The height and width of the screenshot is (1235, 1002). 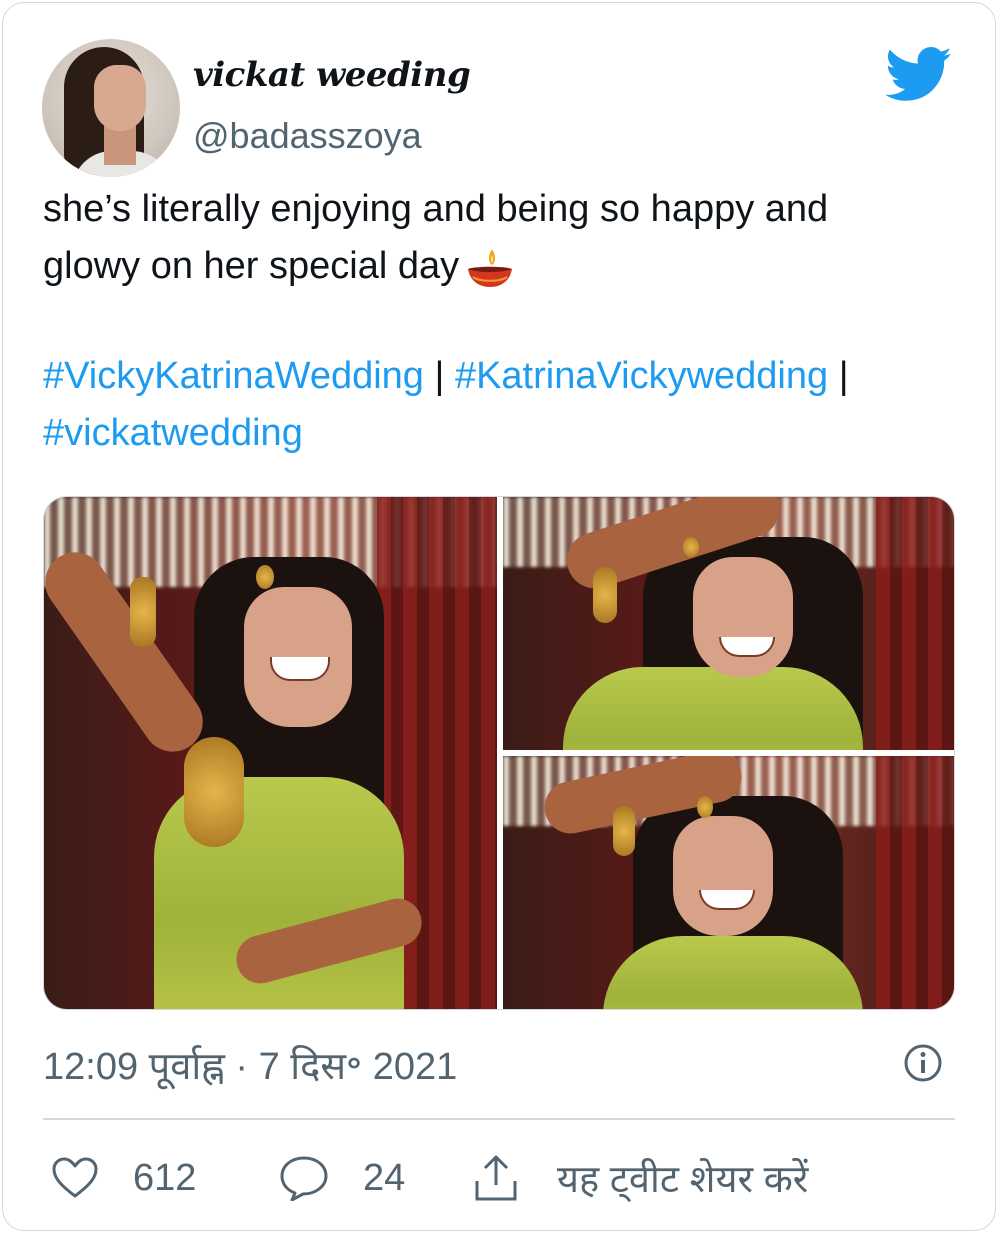 What do you see at coordinates (332, 75) in the screenshot?
I see `author-name: vickat weeding` at bounding box center [332, 75].